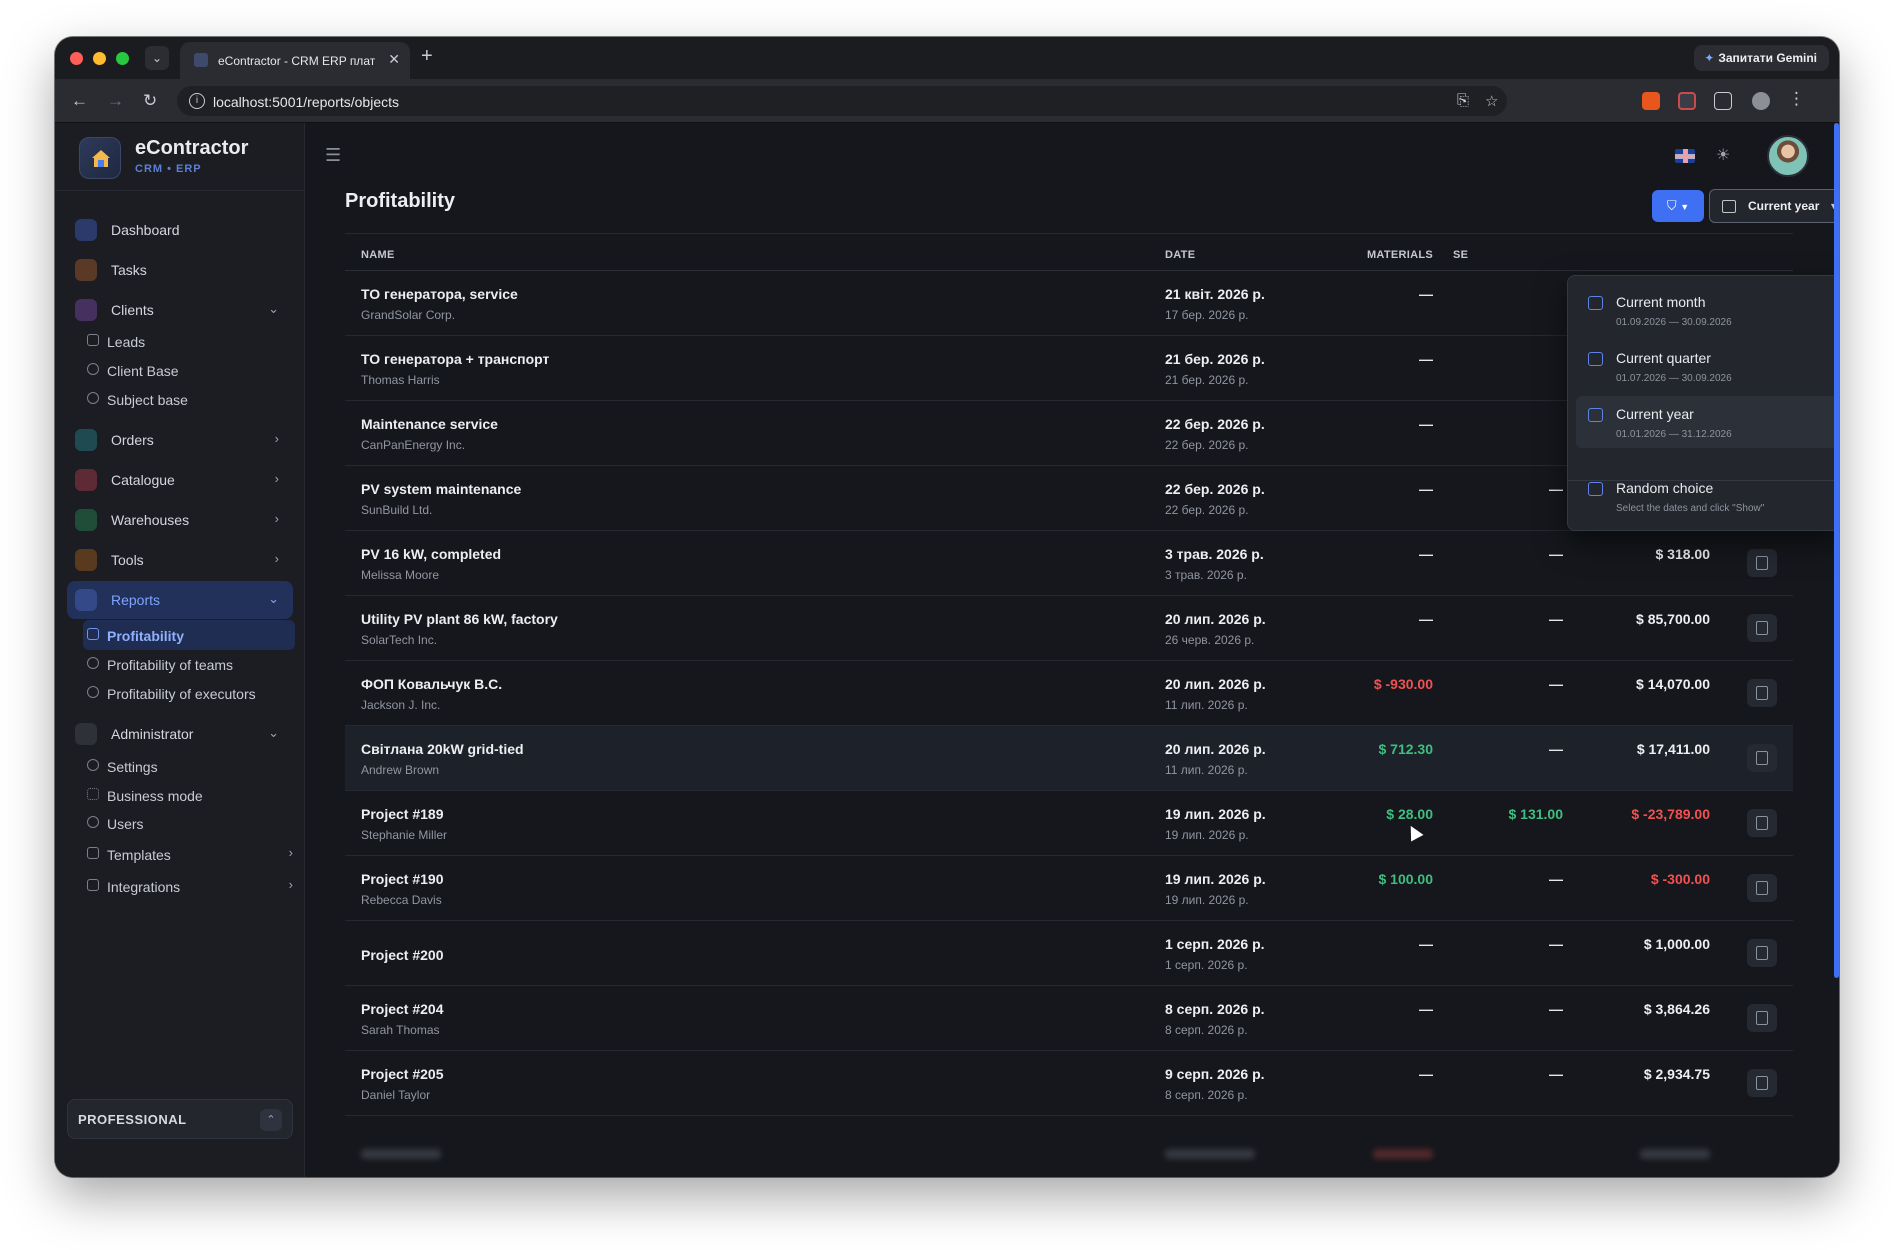 This screenshot has width=1894, height=1250. I want to click on sidebar-subitem-users: Users, so click(189, 823).